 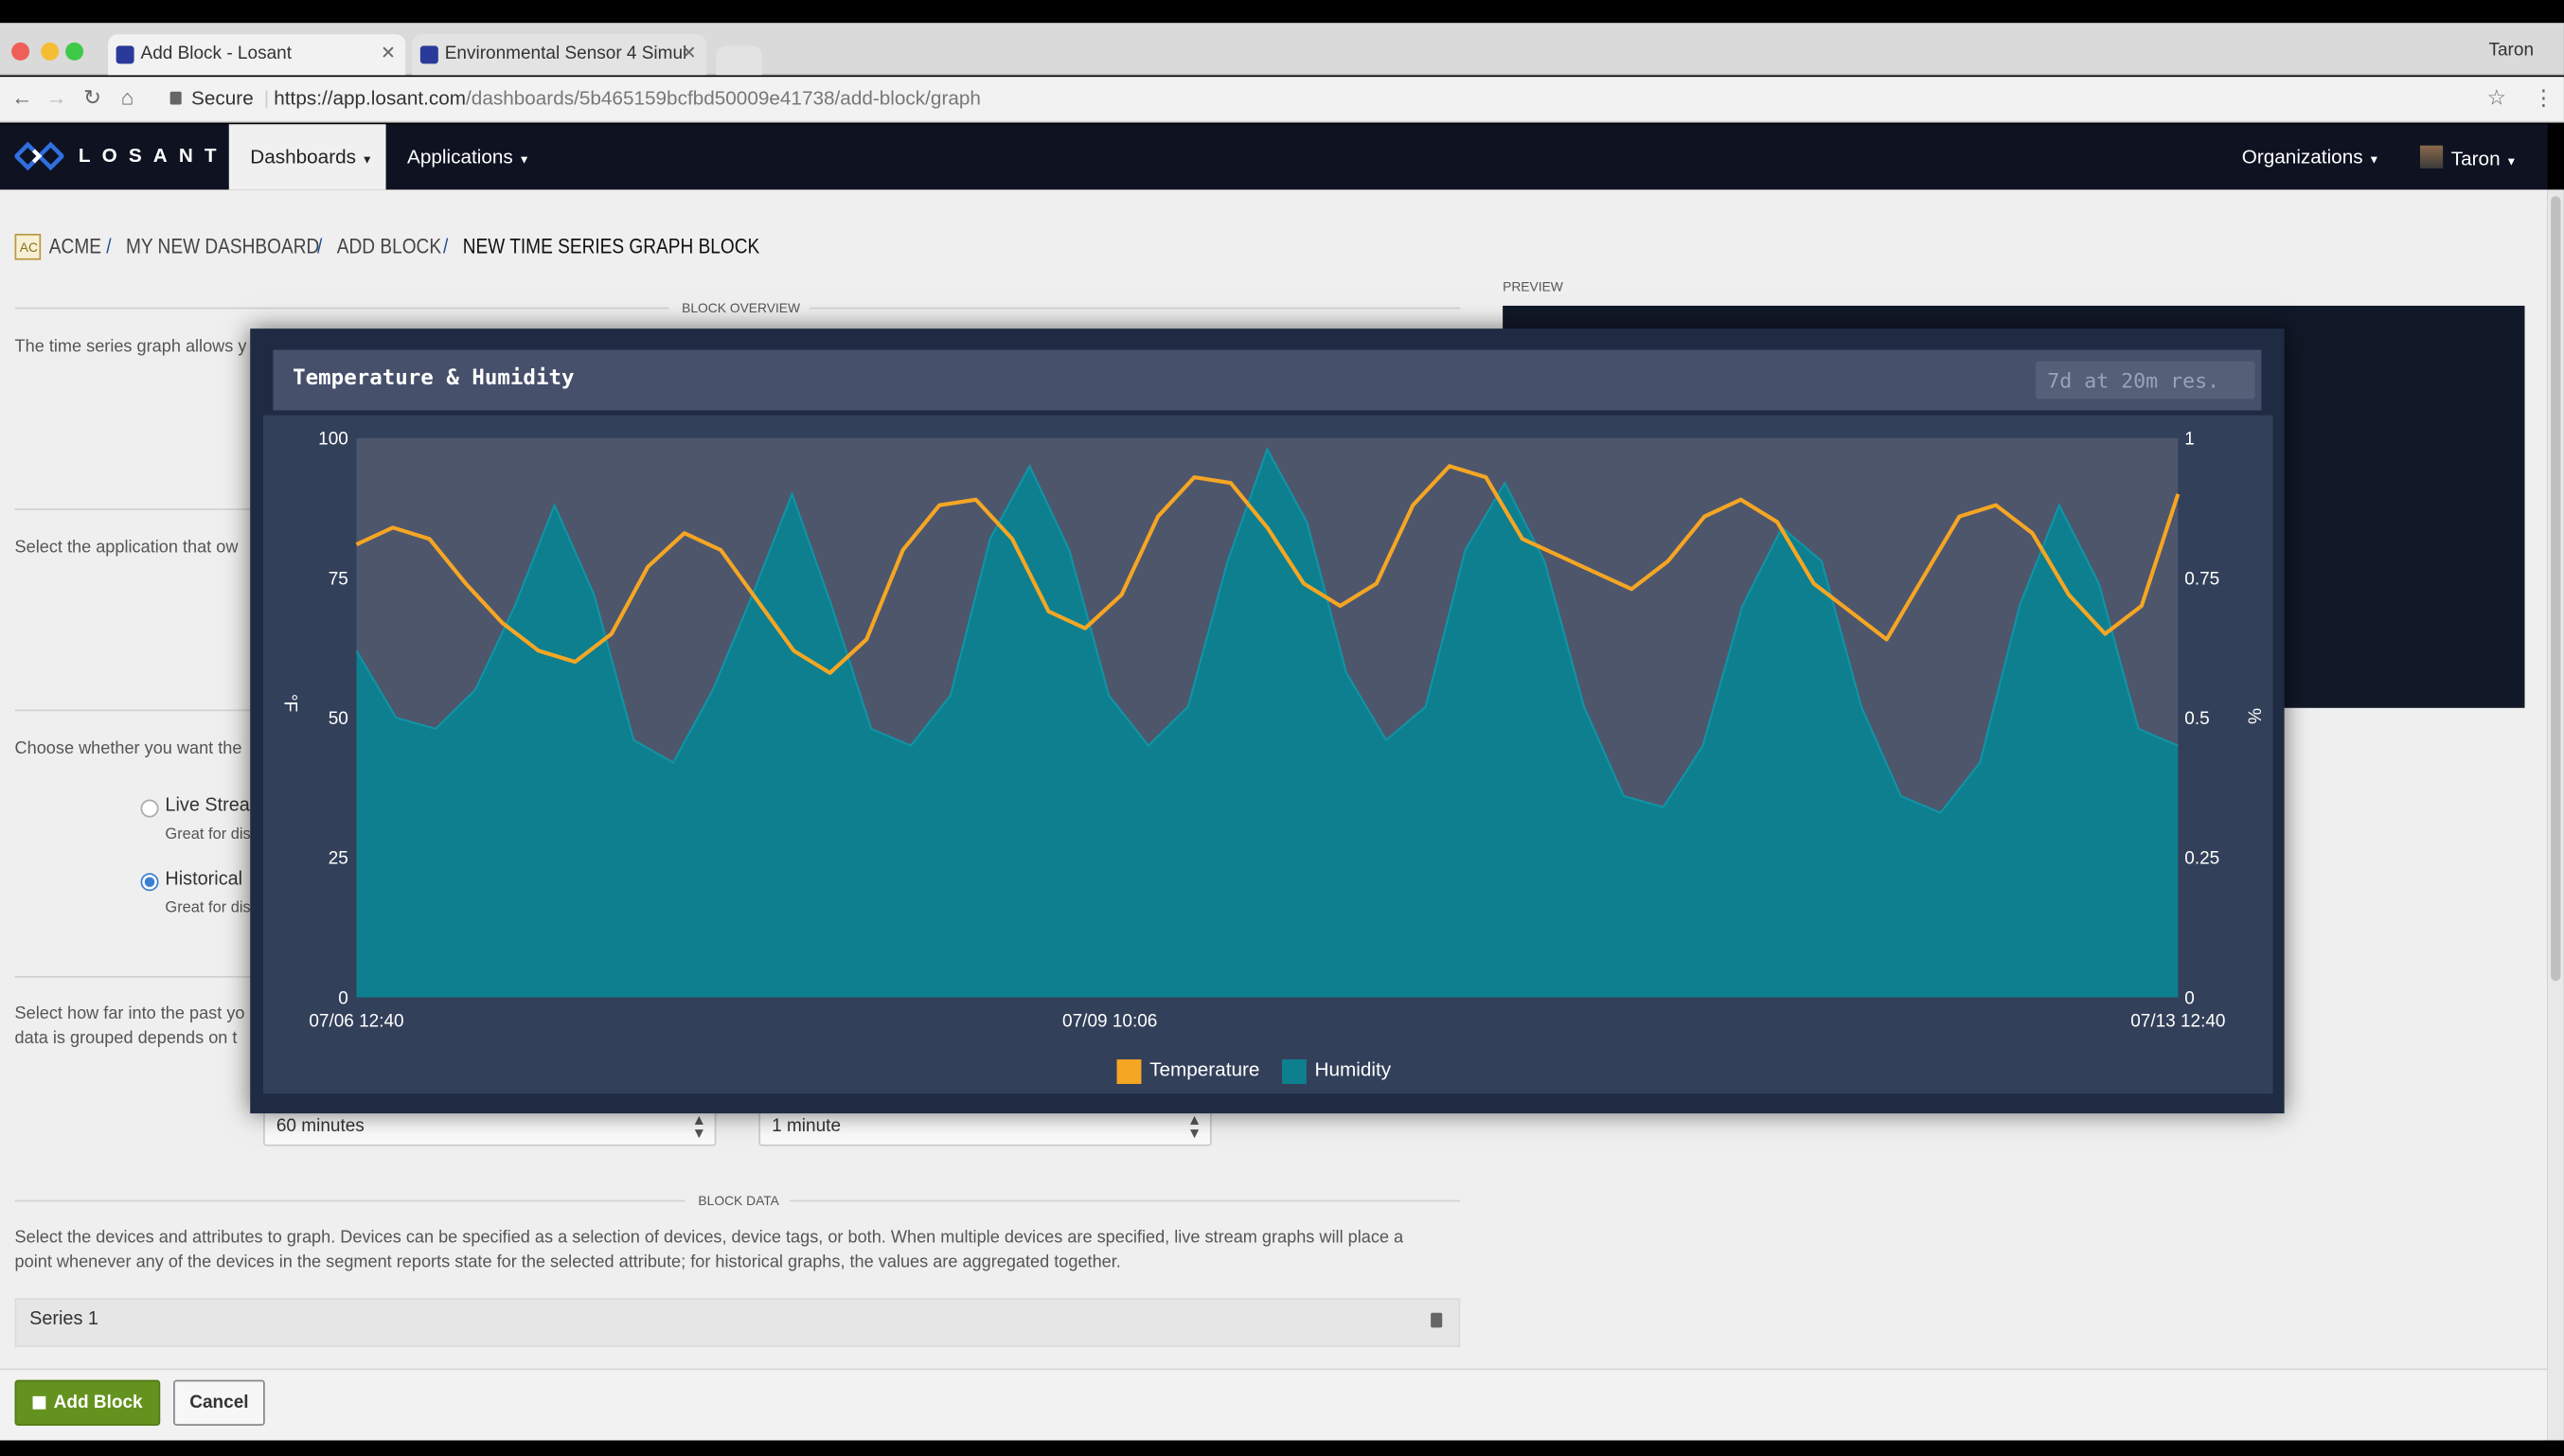 I want to click on browser-tab: Environmental Sensor 4 Simul ✕, so click(x=560, y=55).